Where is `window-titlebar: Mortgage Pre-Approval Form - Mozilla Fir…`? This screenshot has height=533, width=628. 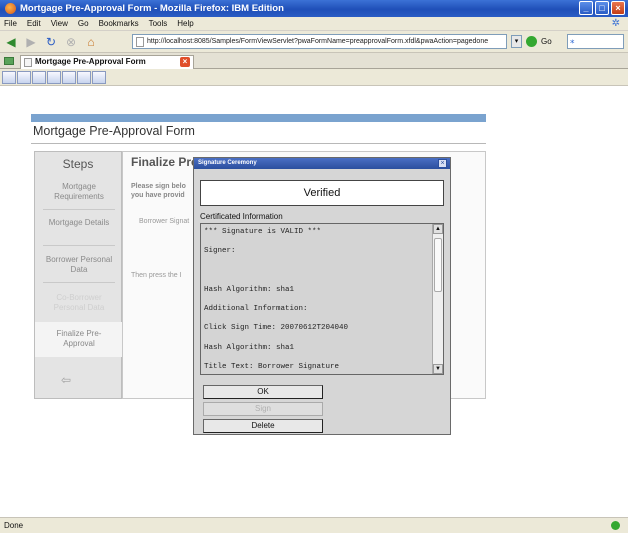 window-titlebar: Mortgage Pre-Approval Form - Mozilla Fir… is located at coordinates (314, 8).